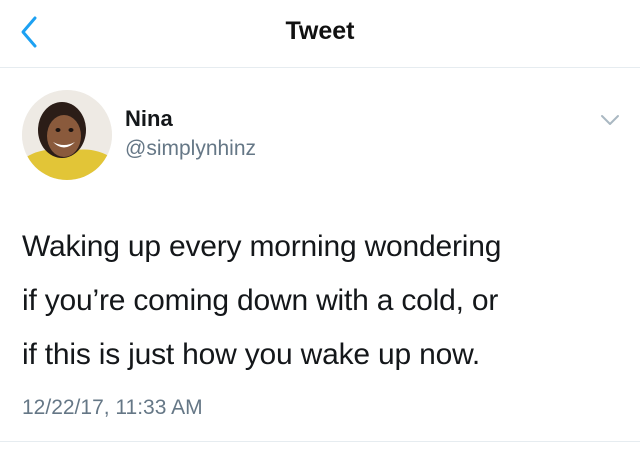 Image resolution: width=640 pixels, height=451 pixels. What do you see at coordinates (190, 149) in the screenshot?
I see `author-handle: @simplynhinz` at bounding box center [190, 149].